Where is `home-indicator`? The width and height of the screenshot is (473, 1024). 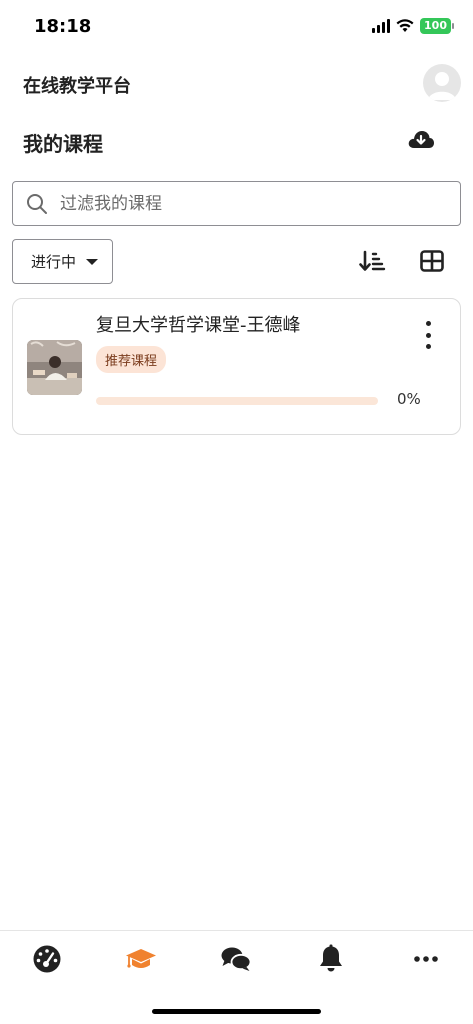
home-indicator is located at coordinates (236, 1011).